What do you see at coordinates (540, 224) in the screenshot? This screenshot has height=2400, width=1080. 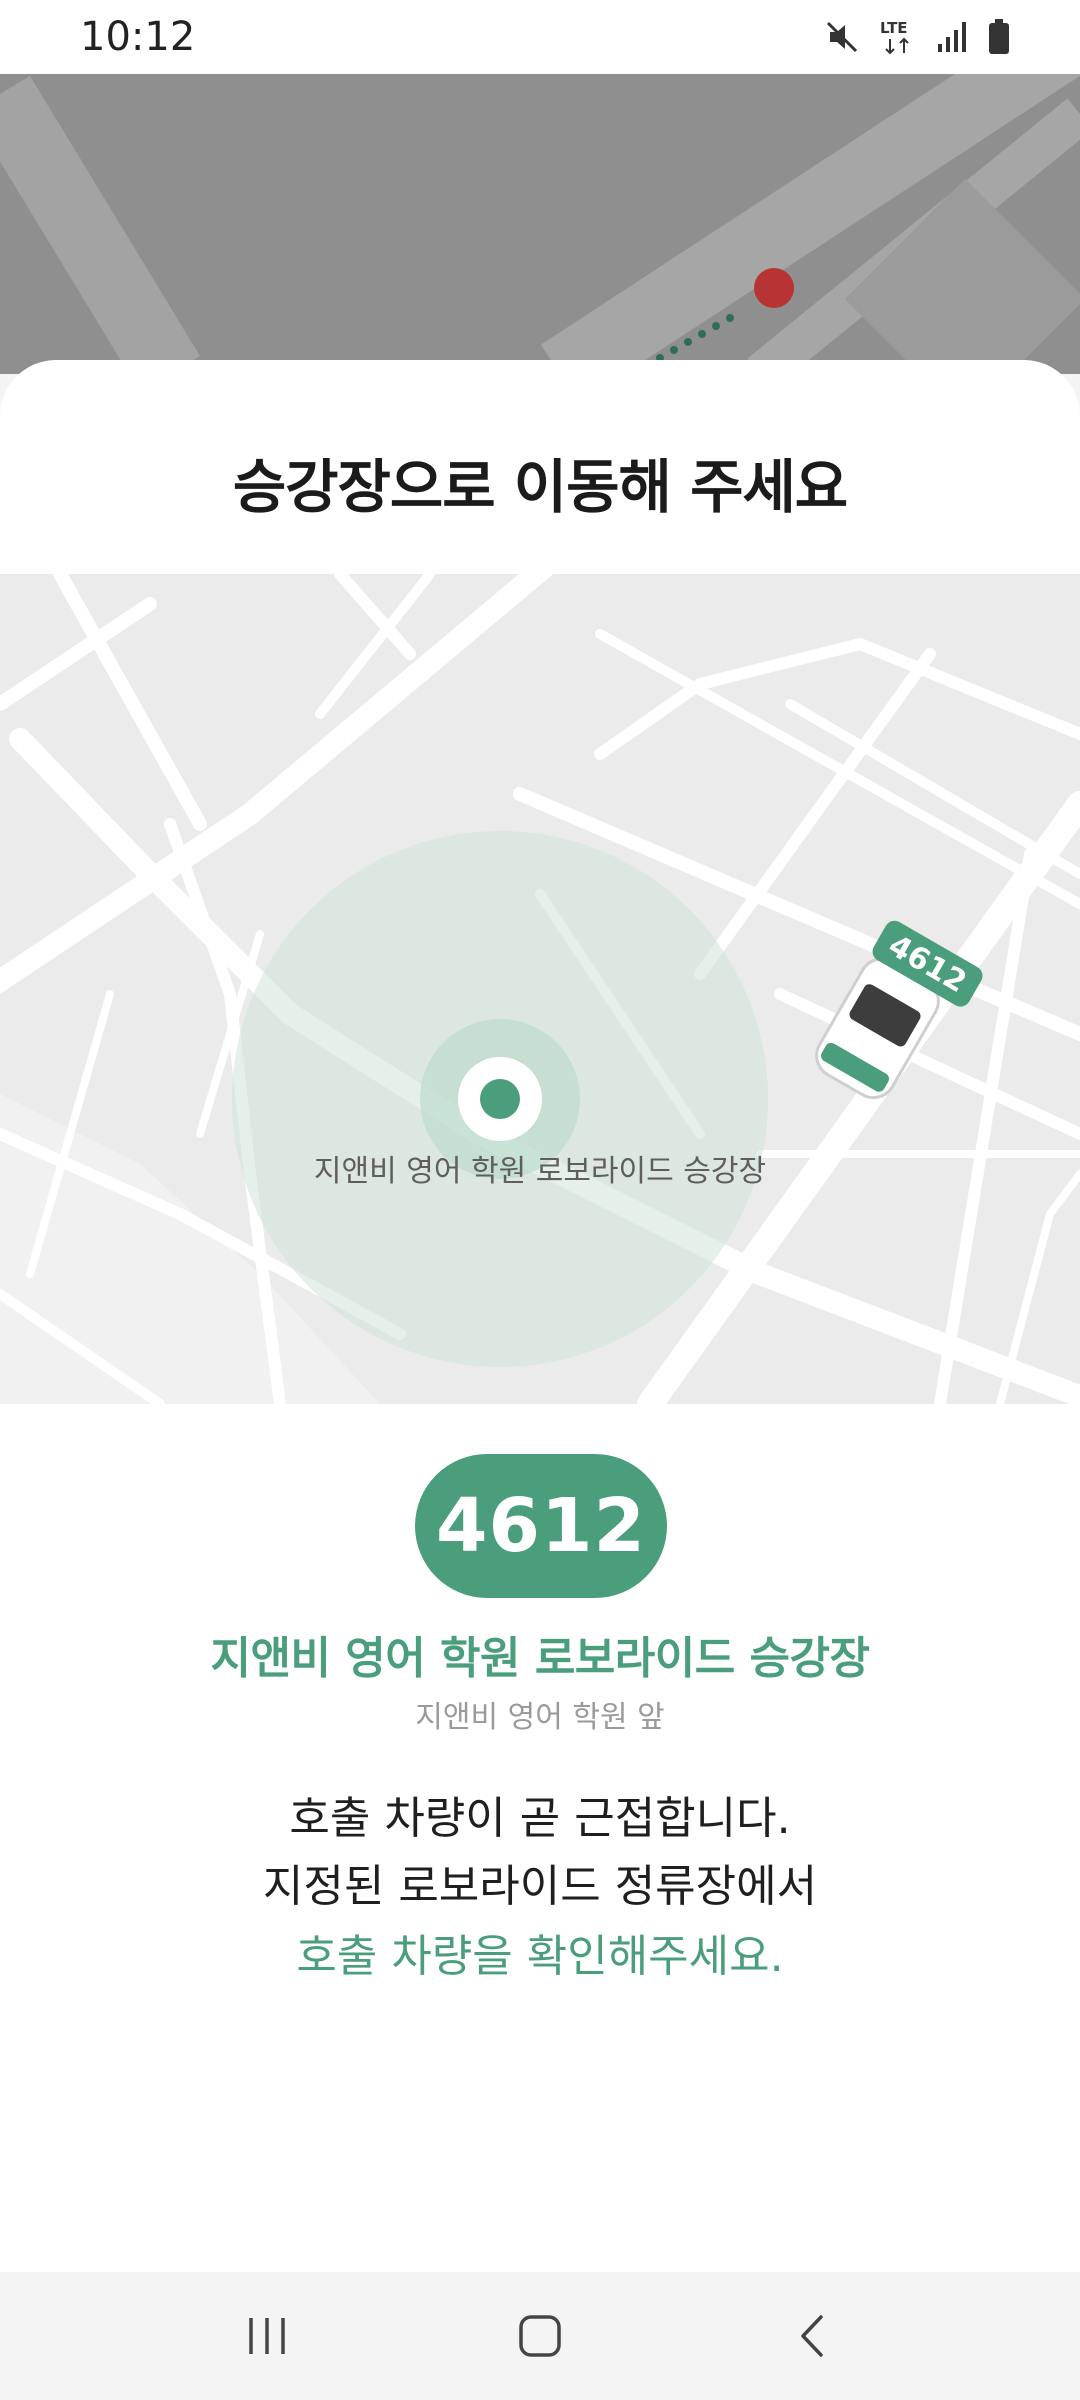 I see `background-map` at bounding box center [540, 224].